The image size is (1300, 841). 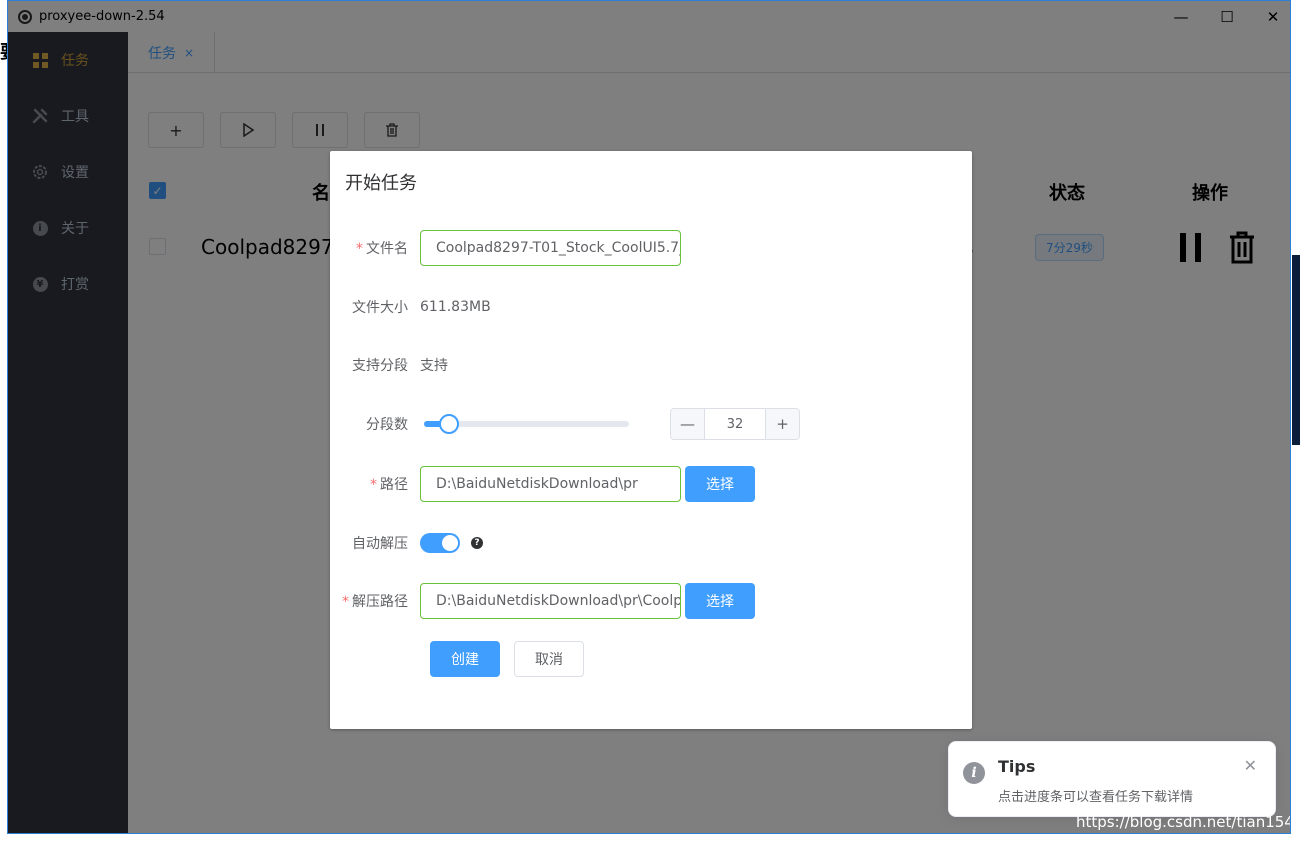 I want to click on unzip-path-label: 解压路径, so click(x=380, y=602).